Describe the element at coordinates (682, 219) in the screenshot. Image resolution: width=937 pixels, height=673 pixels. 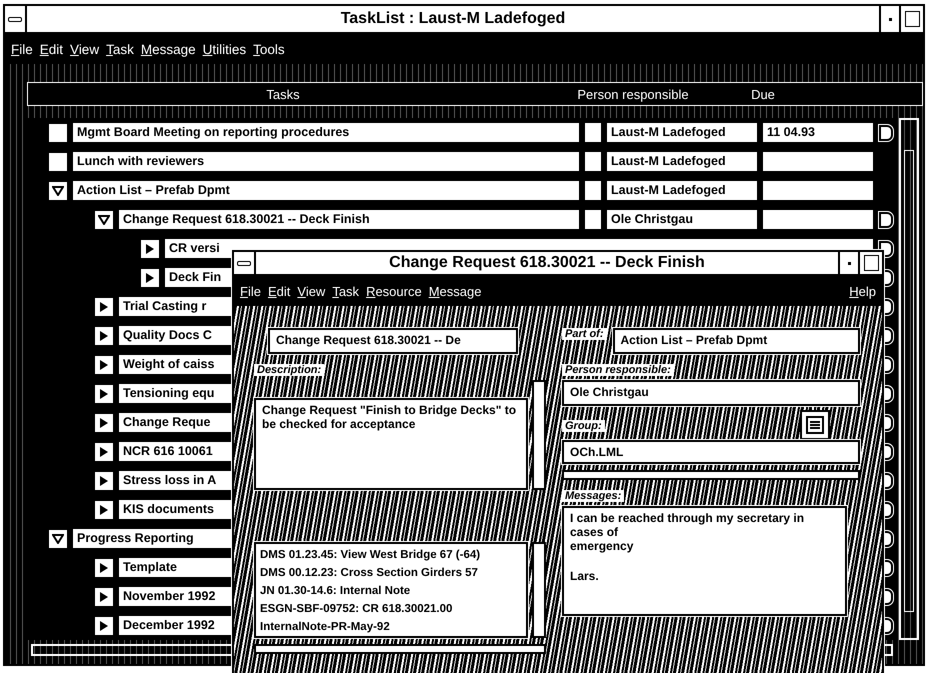
I see `person-cell: Ole Christgau` at that location.